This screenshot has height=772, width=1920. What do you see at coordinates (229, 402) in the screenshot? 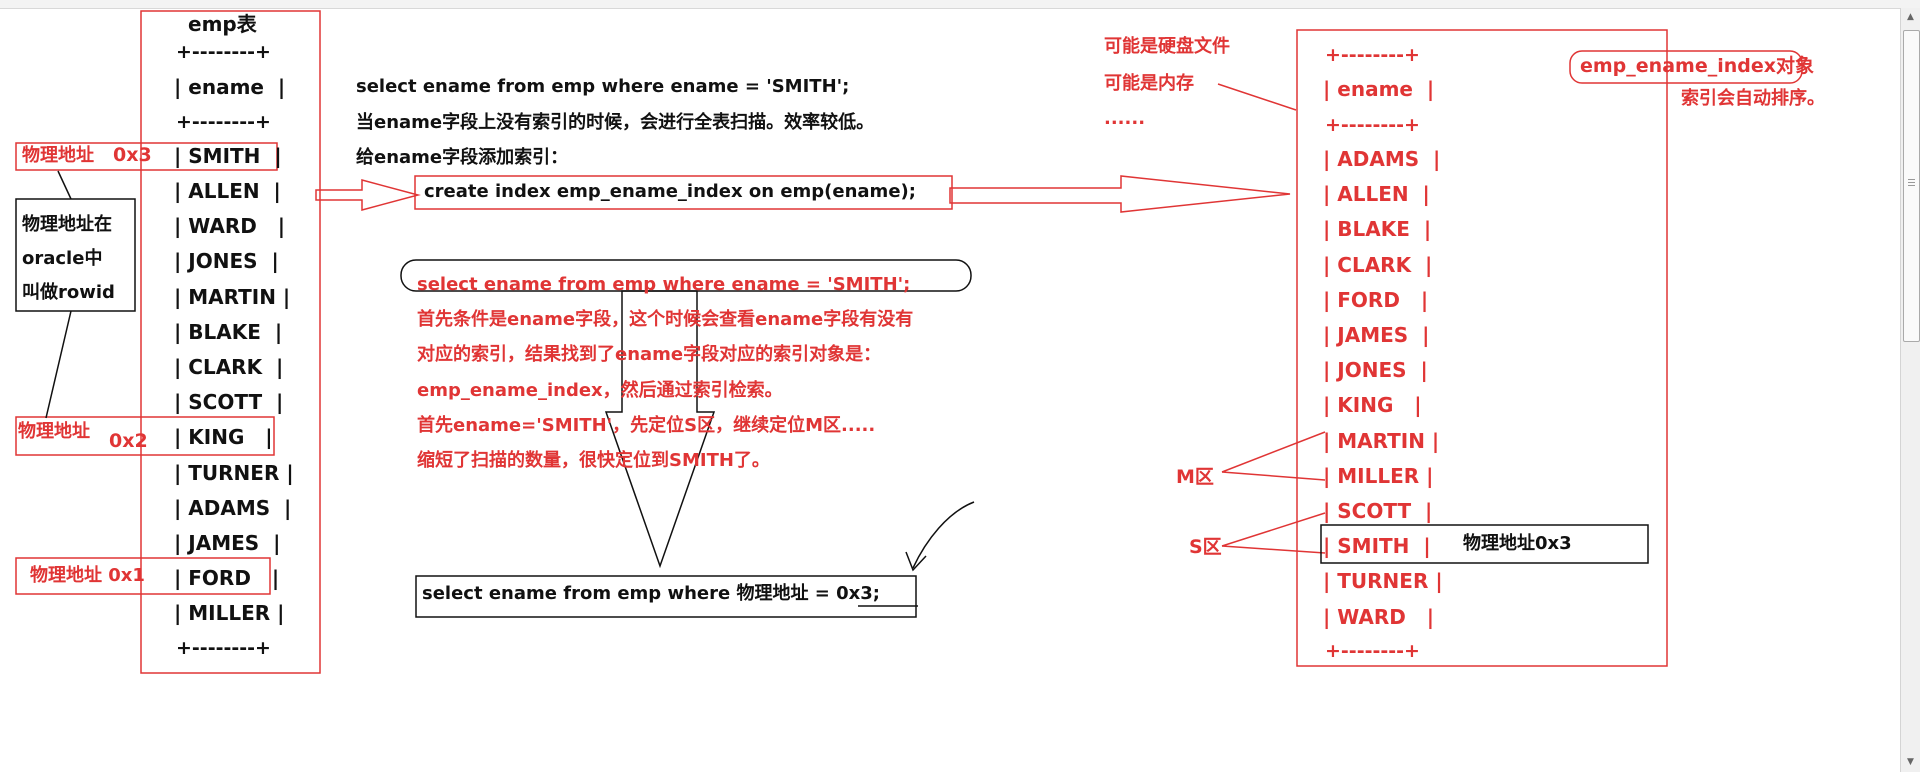
I see `emp-row: | SCOTT |` at bounding box center [229, 402].